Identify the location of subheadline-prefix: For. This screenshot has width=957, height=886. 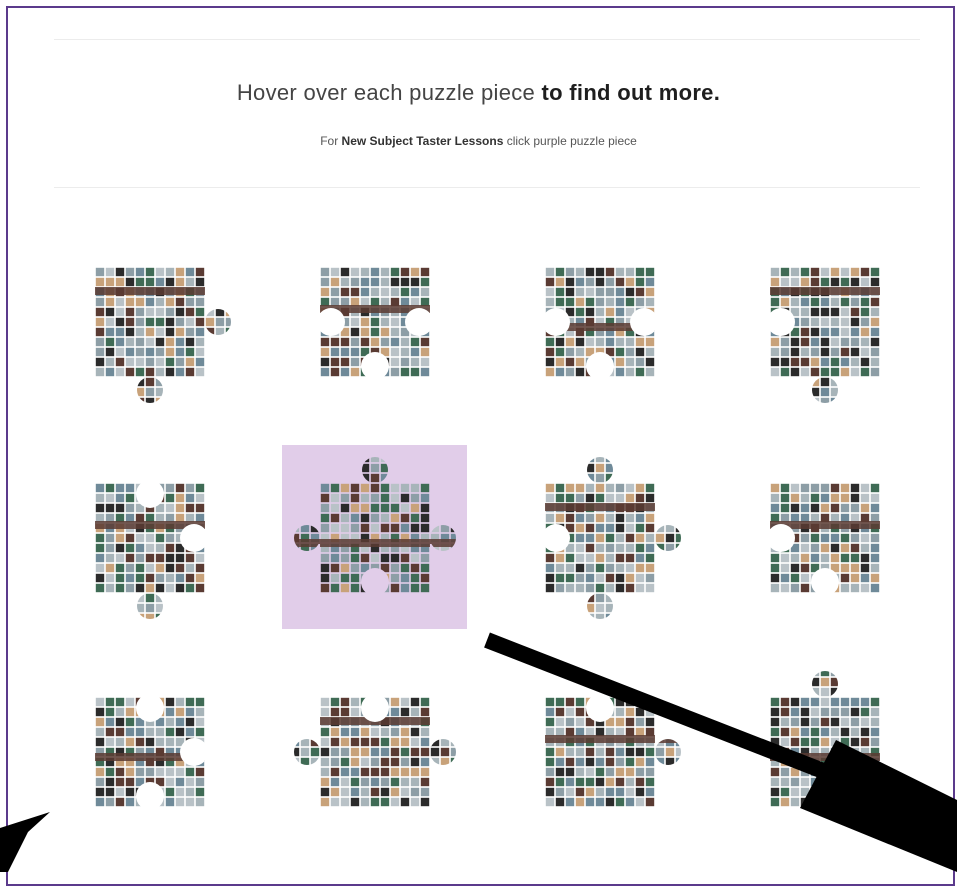
(329, 141).